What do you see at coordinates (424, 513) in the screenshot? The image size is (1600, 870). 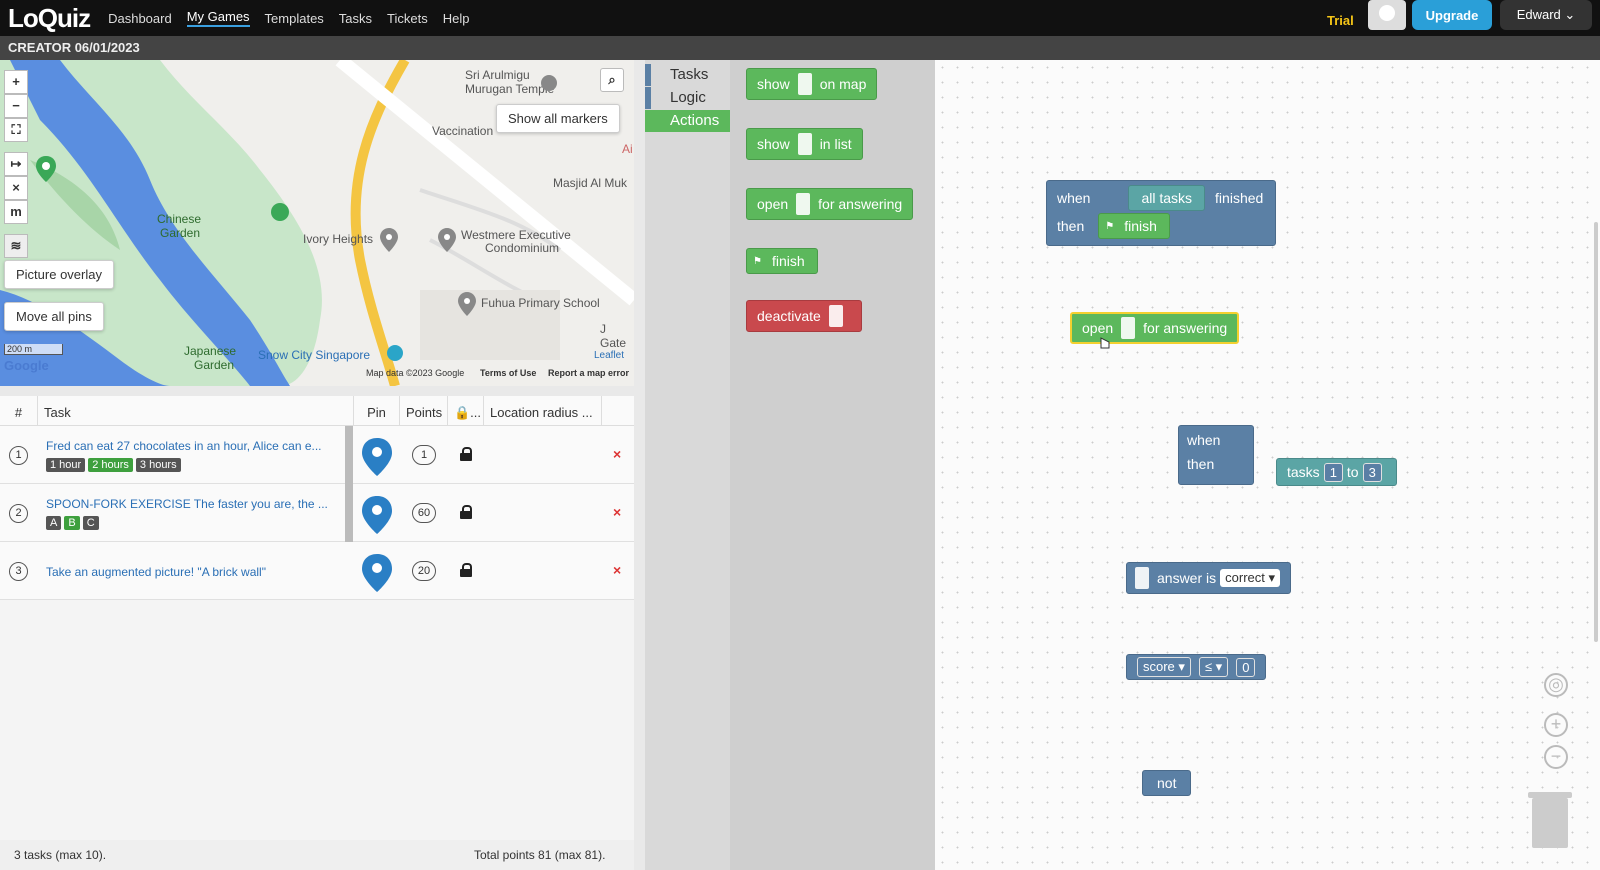 I see `points-badge: 60` at bounding box center [424, 513].